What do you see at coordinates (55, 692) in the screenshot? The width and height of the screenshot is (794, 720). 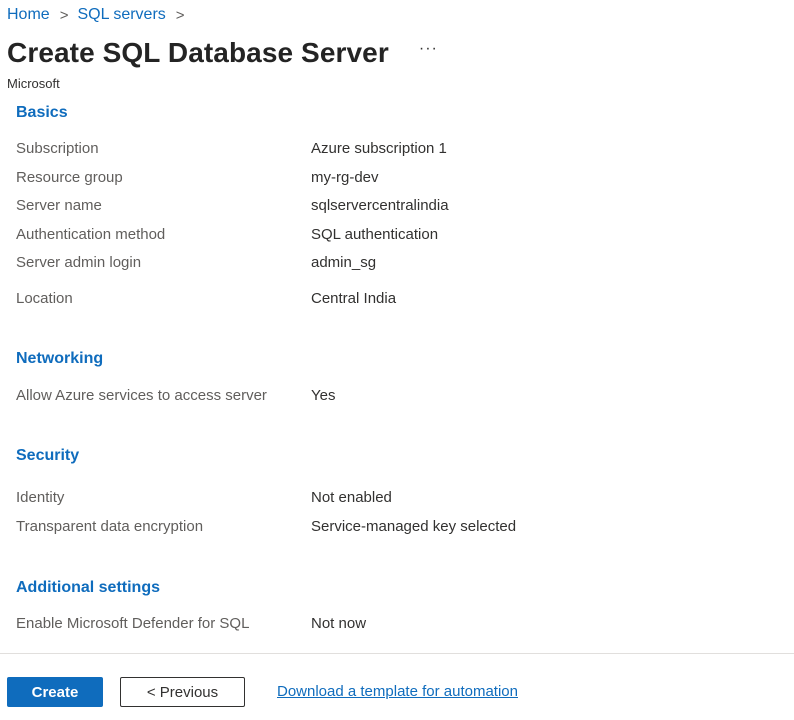 I see `create-button: Create` at bounding box center [55, 692].